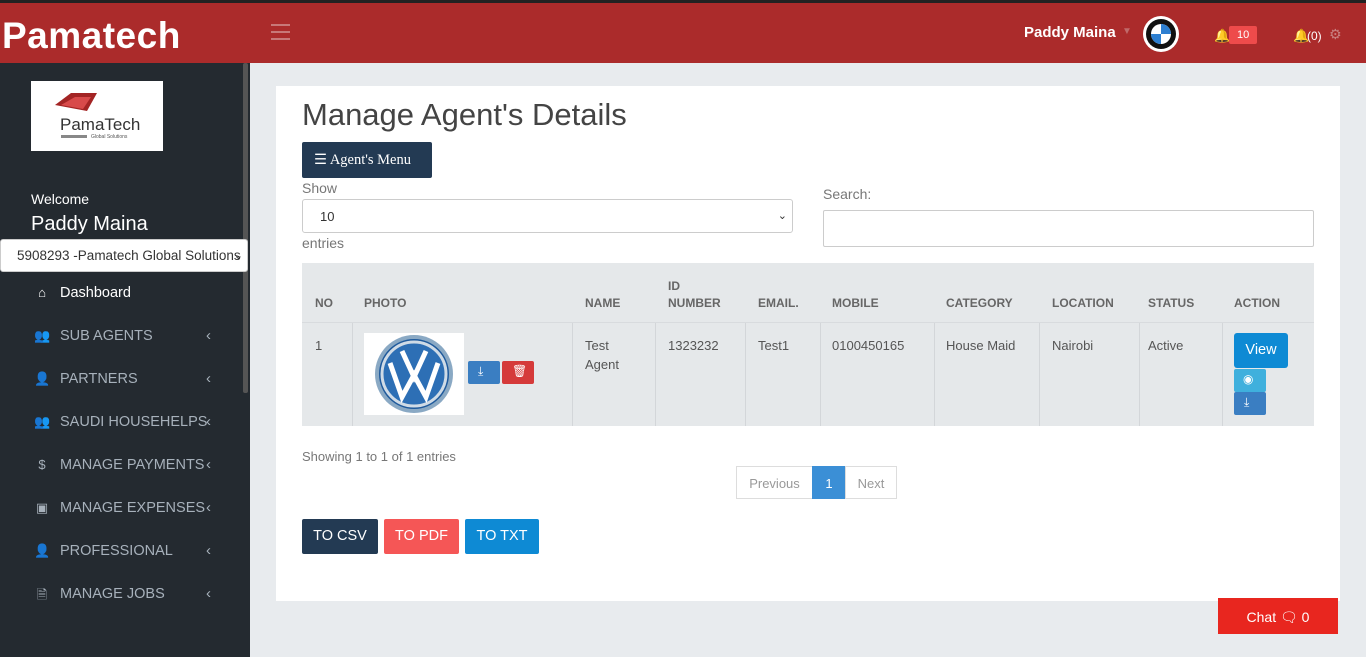 Image resolution: width=1366 pixels, height=657 pixels. What do you see at coordinates (320, 188) in the screenshot?
I see `show-label: Show` at bounding box center [320, 188].